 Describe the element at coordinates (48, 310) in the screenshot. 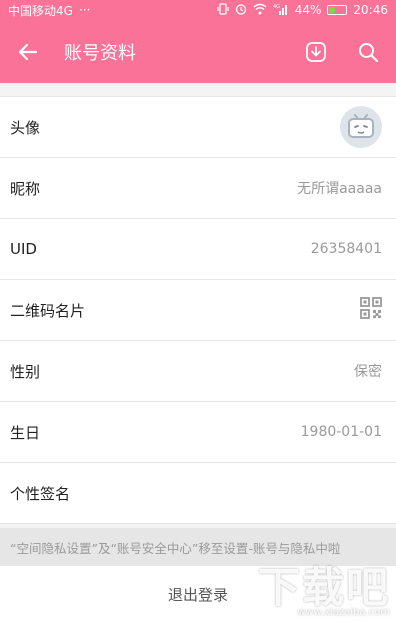

I see `row-label-qrcode: 二维码名片` at that location.